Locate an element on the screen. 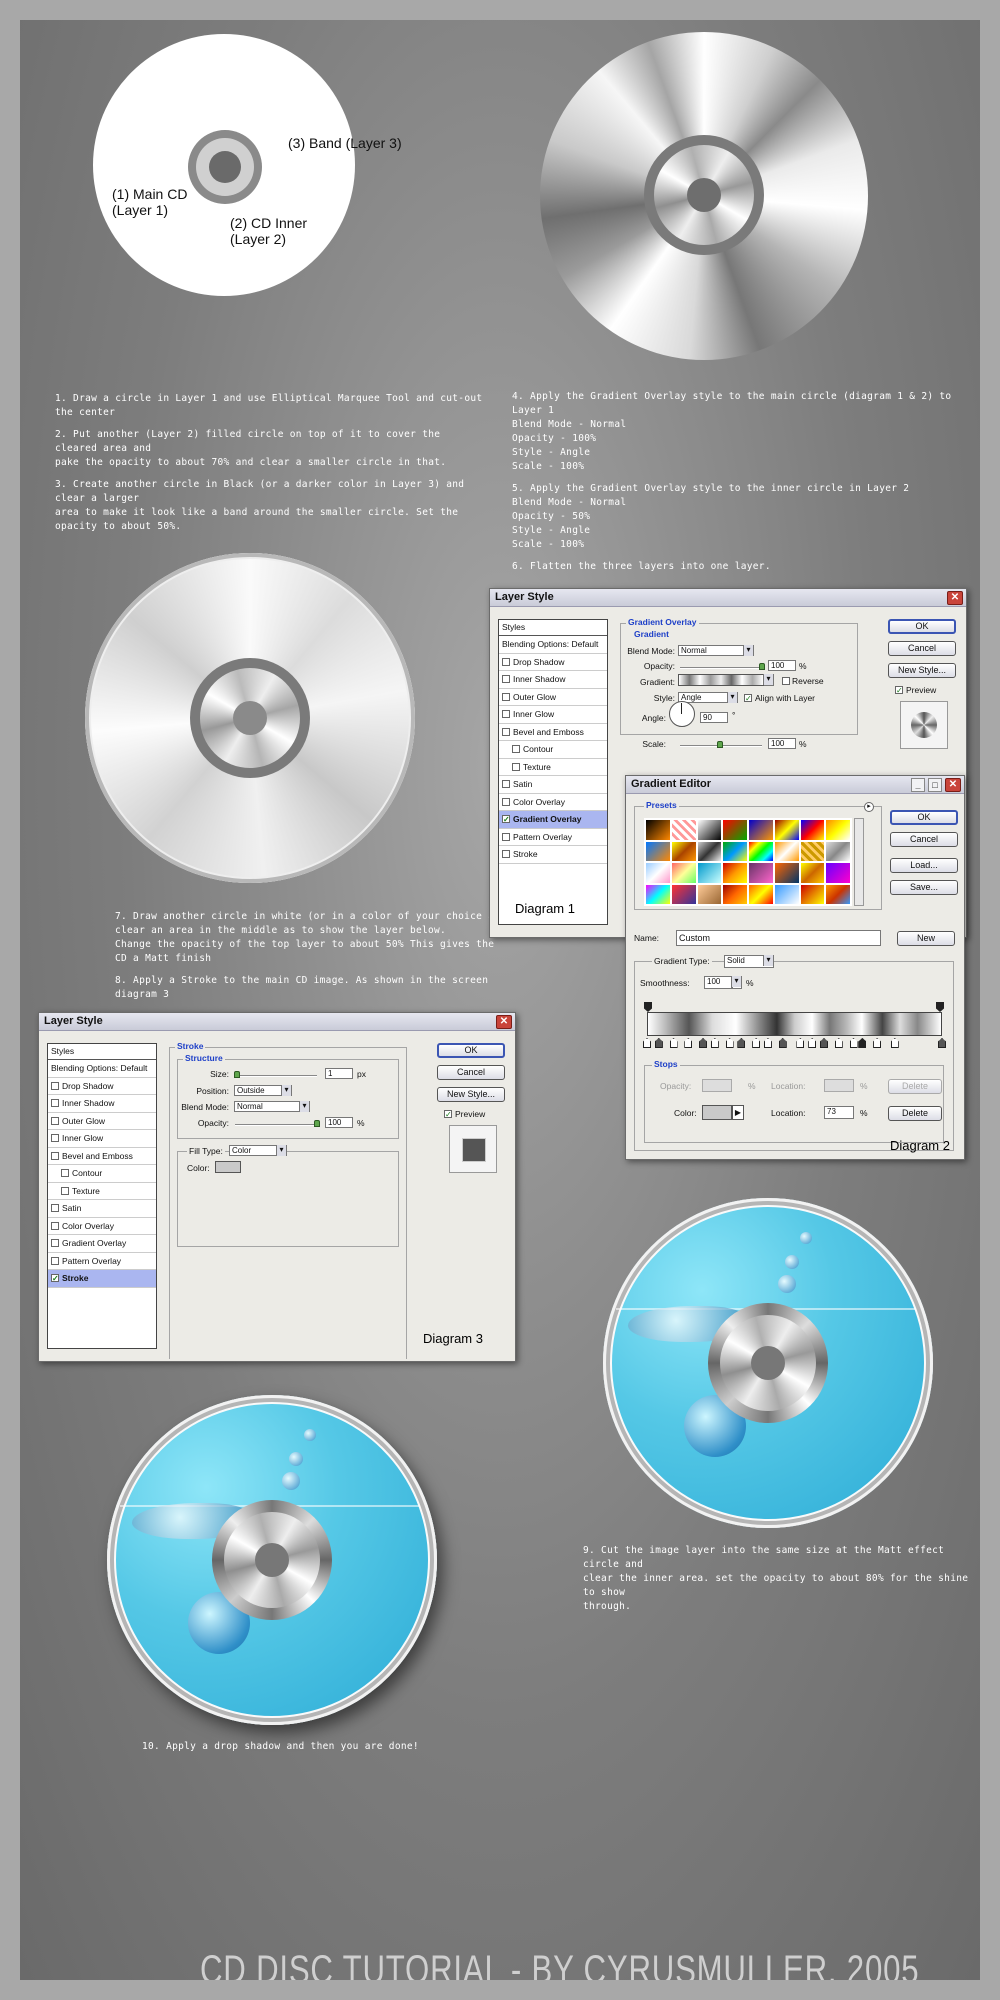  opacity-input: 100 is located at coordinates (339, 1122).